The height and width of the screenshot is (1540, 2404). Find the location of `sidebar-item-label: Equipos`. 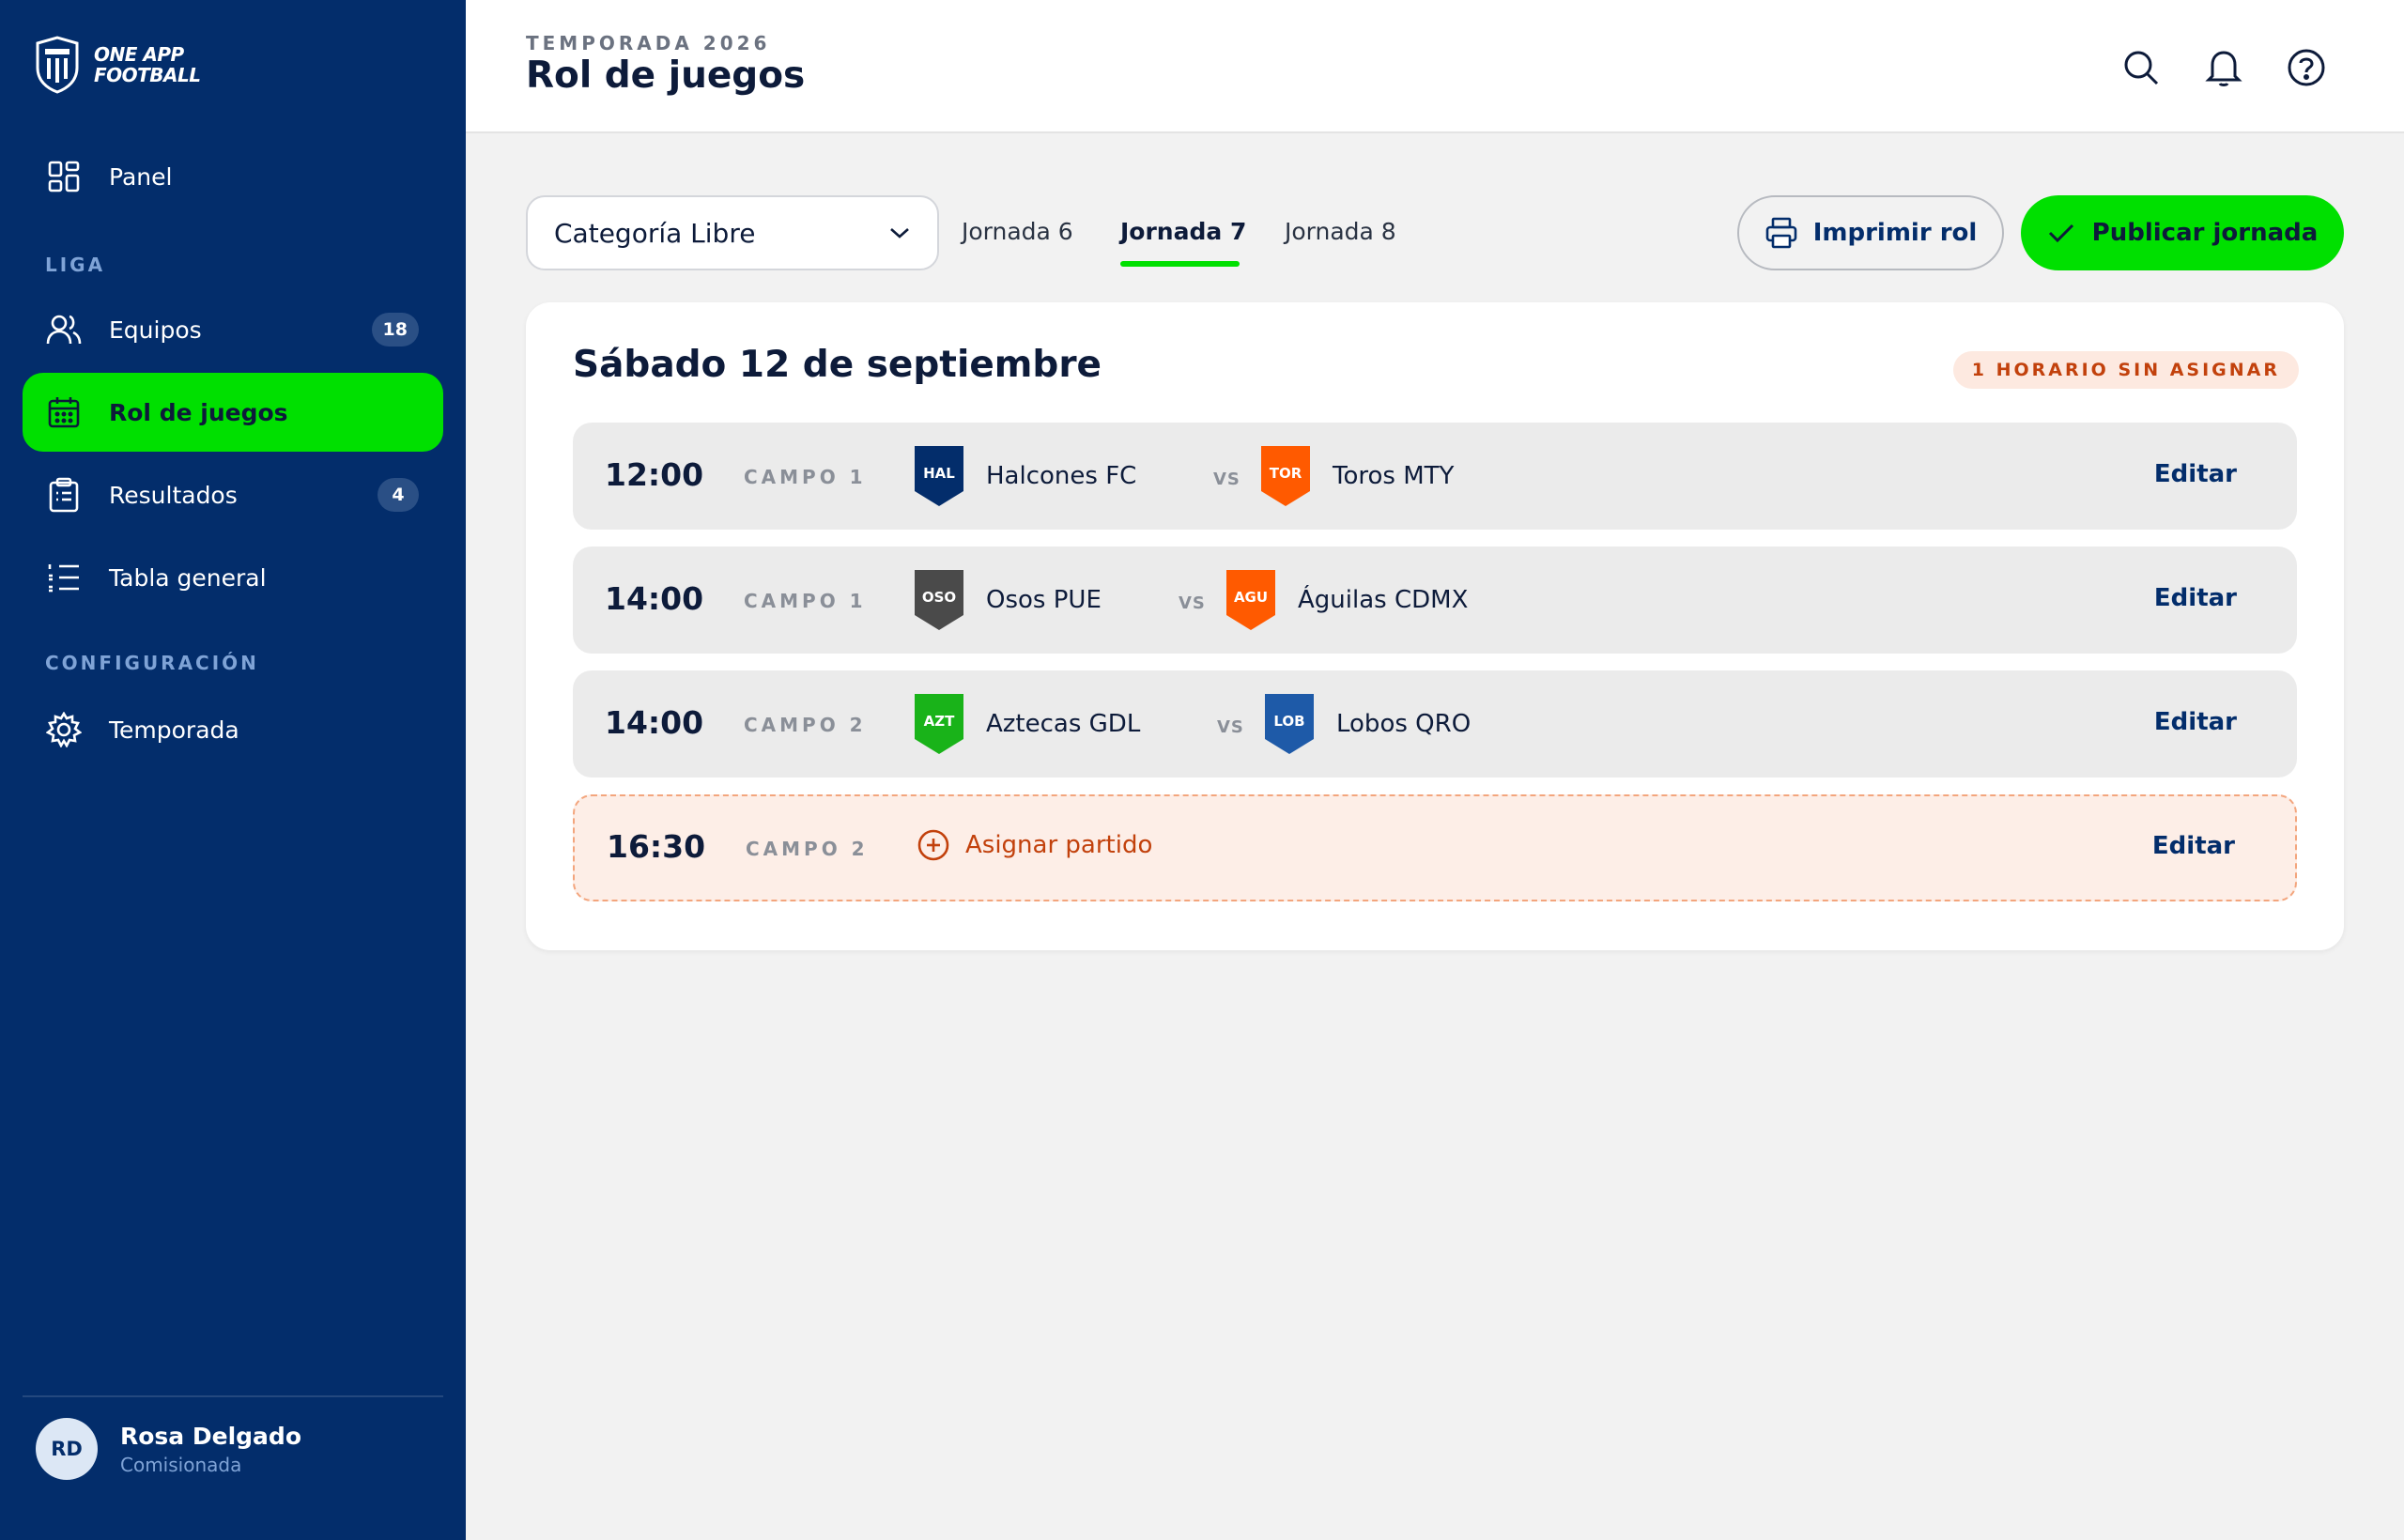

sidebar-item-label: Equipos is located at coordinates (155, 330).